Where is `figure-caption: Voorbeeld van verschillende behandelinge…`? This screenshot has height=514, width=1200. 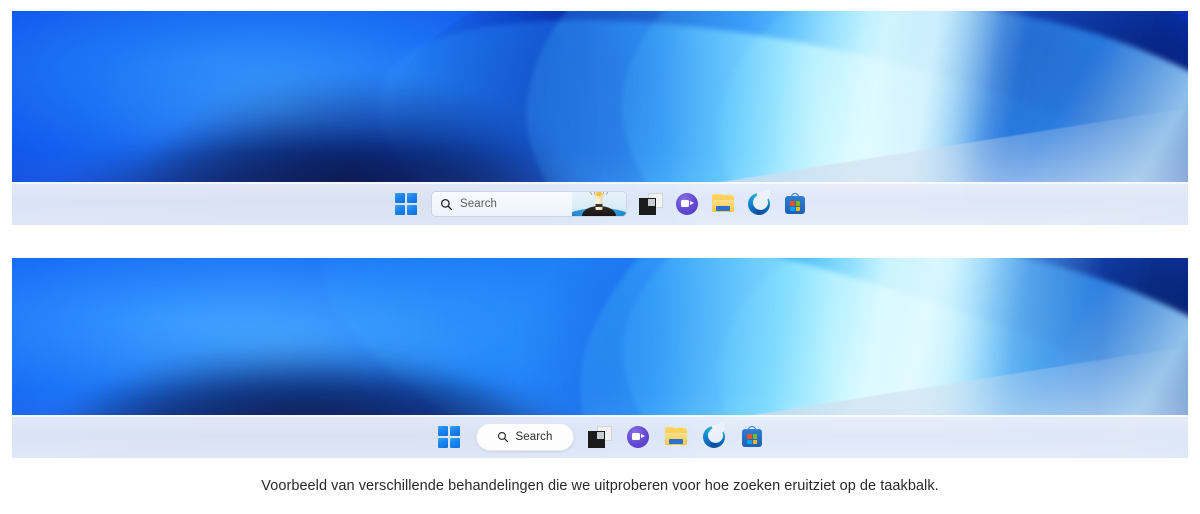
figure-caption: Voorbeeld van verschillende behandelinge… is located at coordinates (600, 486).